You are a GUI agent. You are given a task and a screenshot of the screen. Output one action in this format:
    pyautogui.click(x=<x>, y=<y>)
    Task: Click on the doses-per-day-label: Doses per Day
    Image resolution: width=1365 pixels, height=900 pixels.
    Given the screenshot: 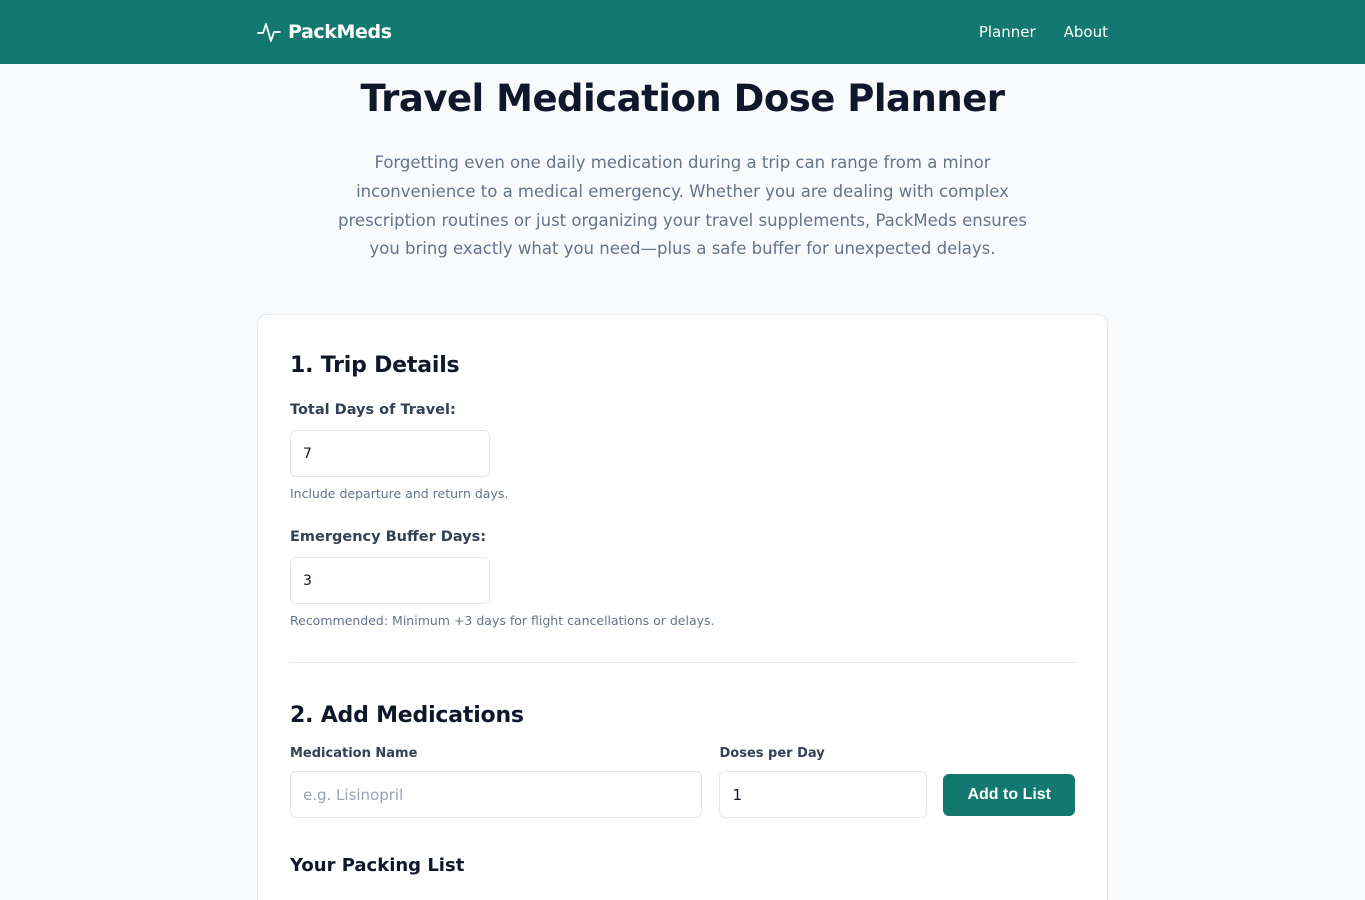 What is the action you would take?
    pyautogui.click(x=772, y=754)
    